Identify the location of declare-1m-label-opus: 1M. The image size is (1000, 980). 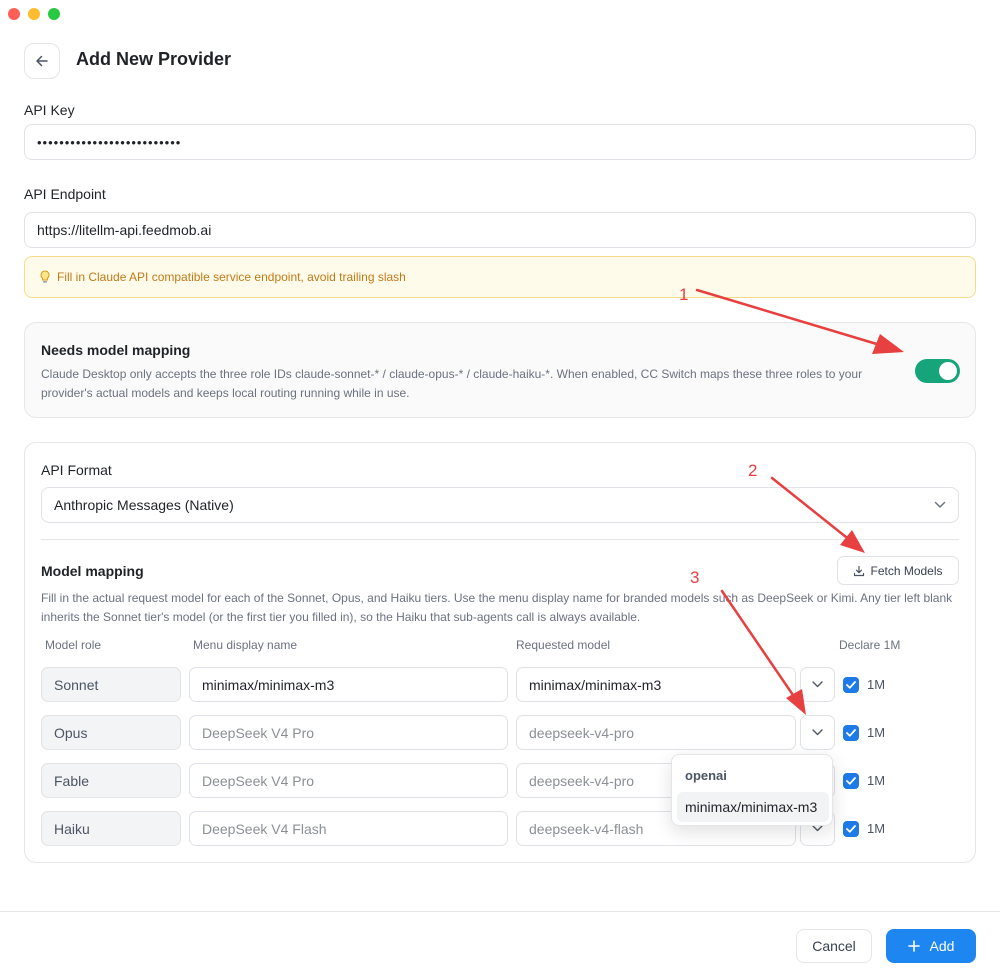
(876, 732).